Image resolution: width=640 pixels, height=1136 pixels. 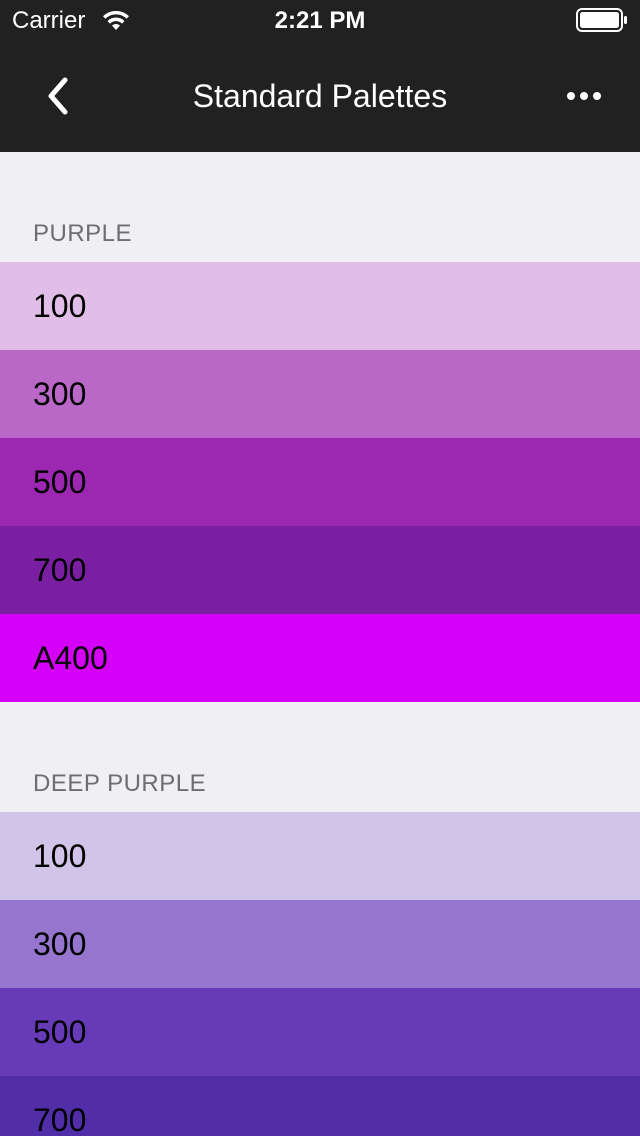 What do you see at coordinates (320, 757) in the screenshot?
I see `section-header-deep-purple: DEEP PURPLE` at bounding box center [320, 757].